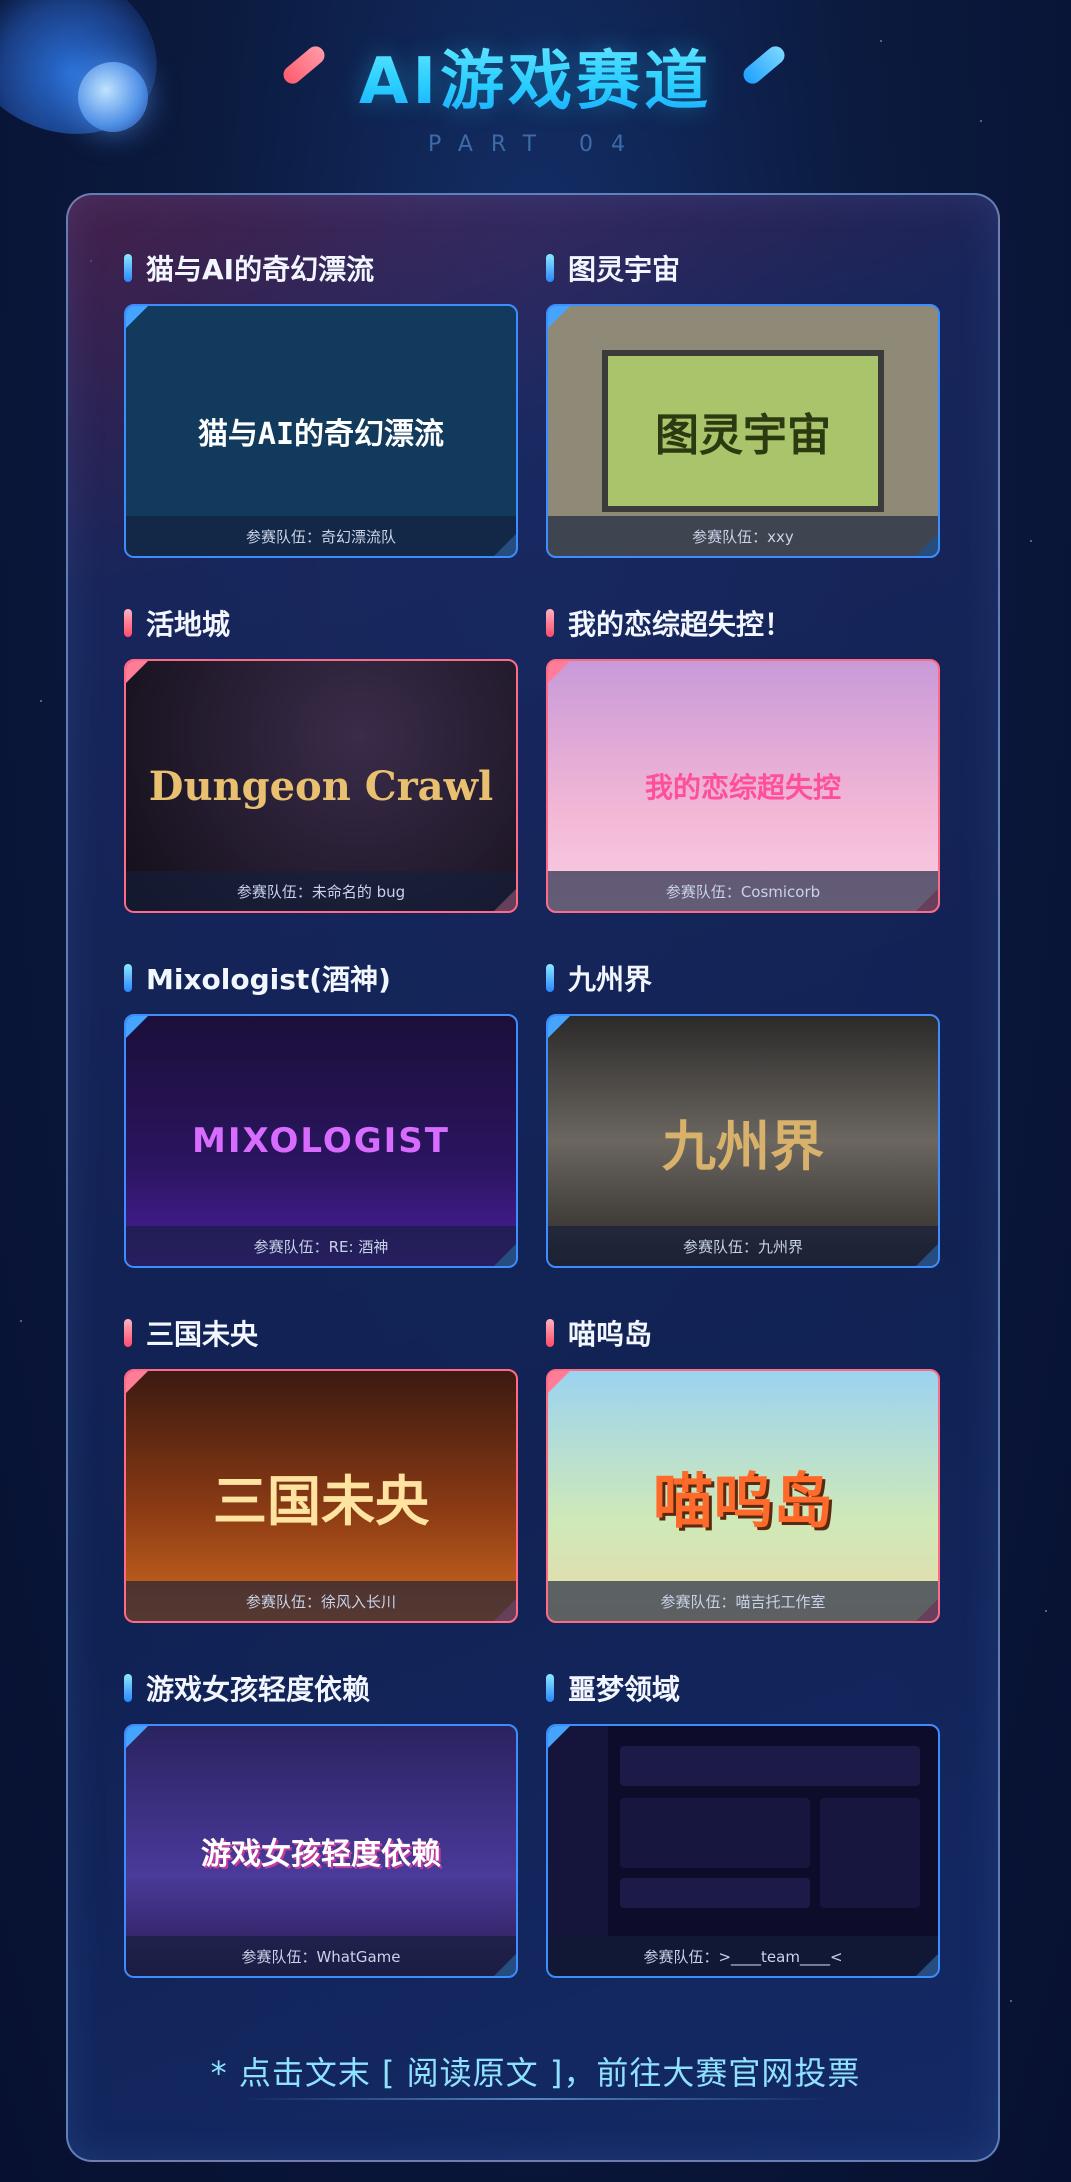 The width and height of the screenshot is (1071, 2182). I want to click on team-caption: 参赛队伍：喵吉托工作室, so click(743, 1601).